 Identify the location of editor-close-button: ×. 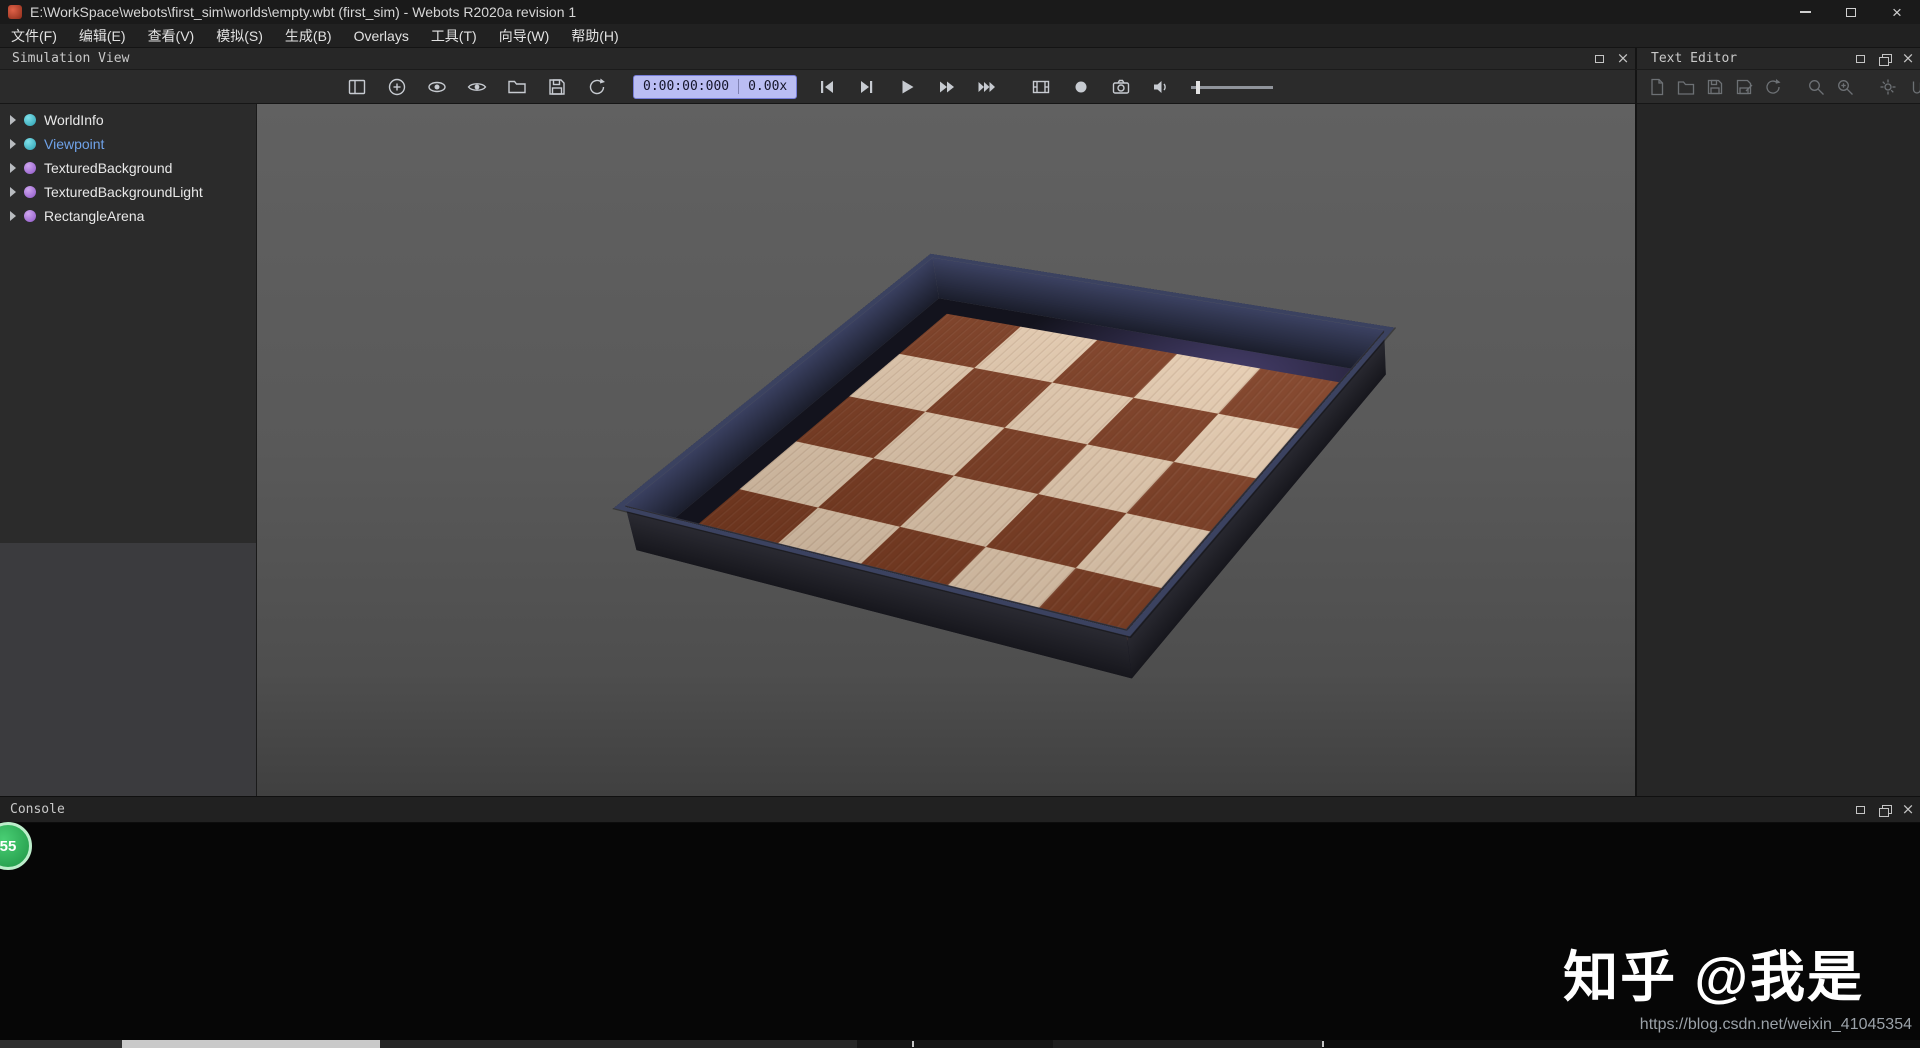
(1908, 59).